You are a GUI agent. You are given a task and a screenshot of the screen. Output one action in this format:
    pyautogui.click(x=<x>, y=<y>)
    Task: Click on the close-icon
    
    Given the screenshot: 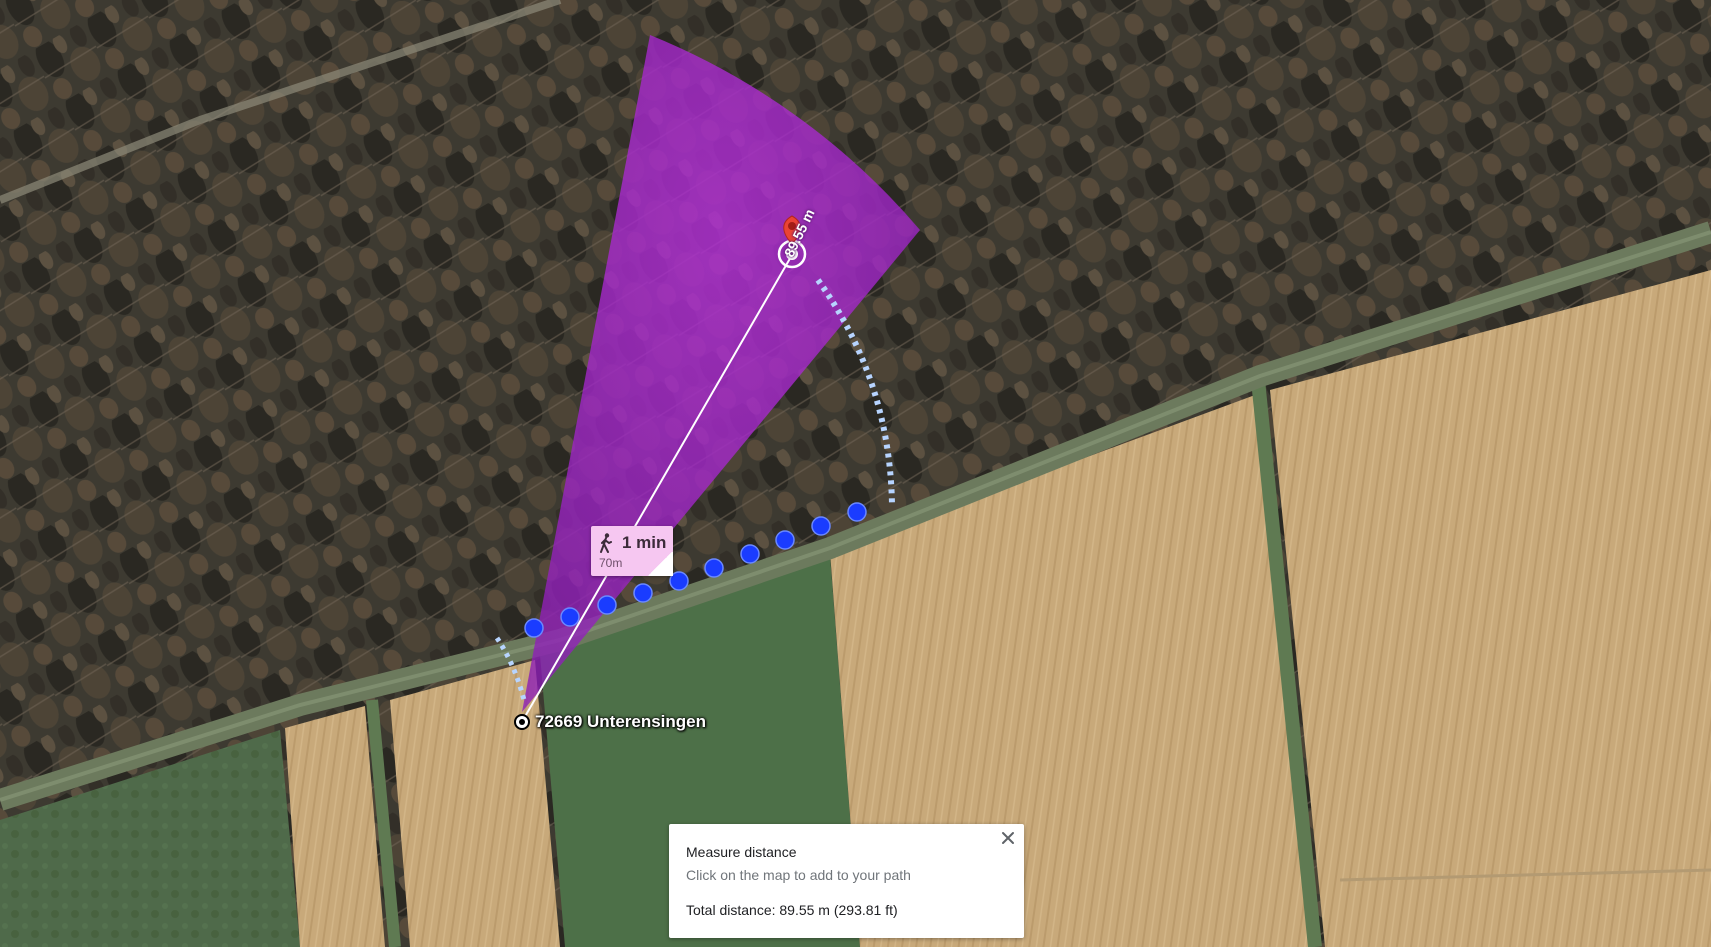 What is the action you would take?
    pyautogui.click(x=1008, y=838)
    